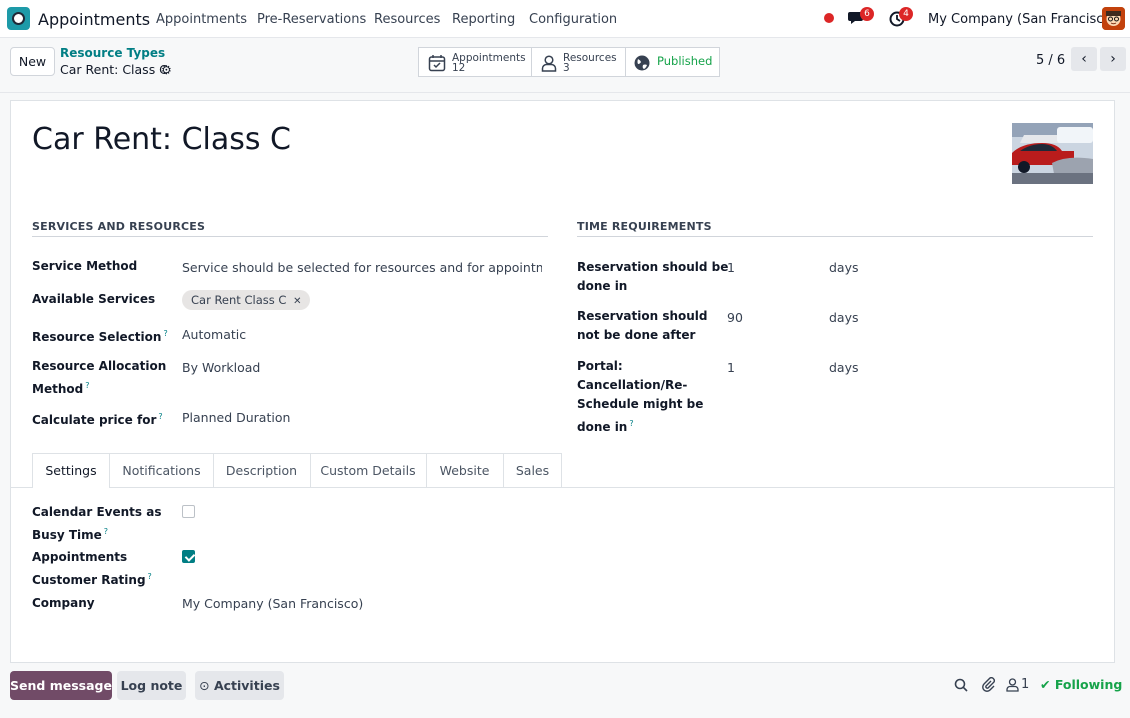  What do you see at coordinates (1084, 59) in the screenshot?
I see `pager-previous-button: ‹` at bounding box center [1084, 59].